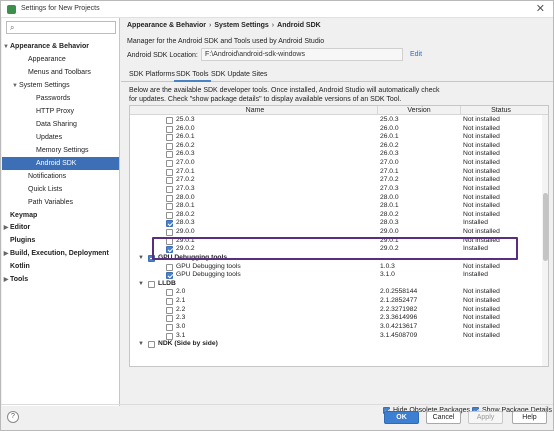  I want to click on column-header-name: Name, so click(255, 110).